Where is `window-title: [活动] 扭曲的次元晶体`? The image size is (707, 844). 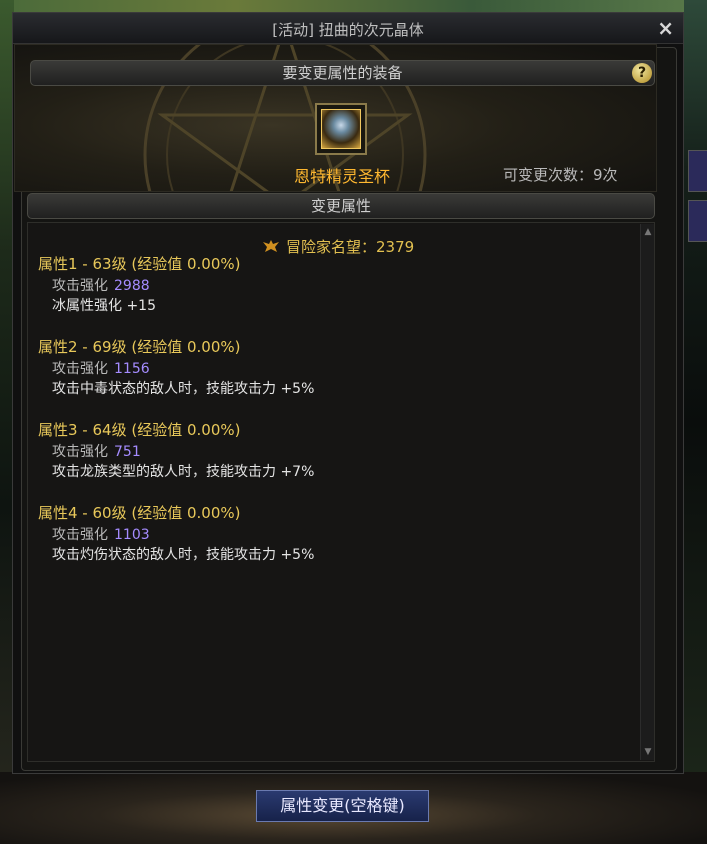 window-title: [活动] 扭曲的次元晶体 is located at coordinates (348, 30).